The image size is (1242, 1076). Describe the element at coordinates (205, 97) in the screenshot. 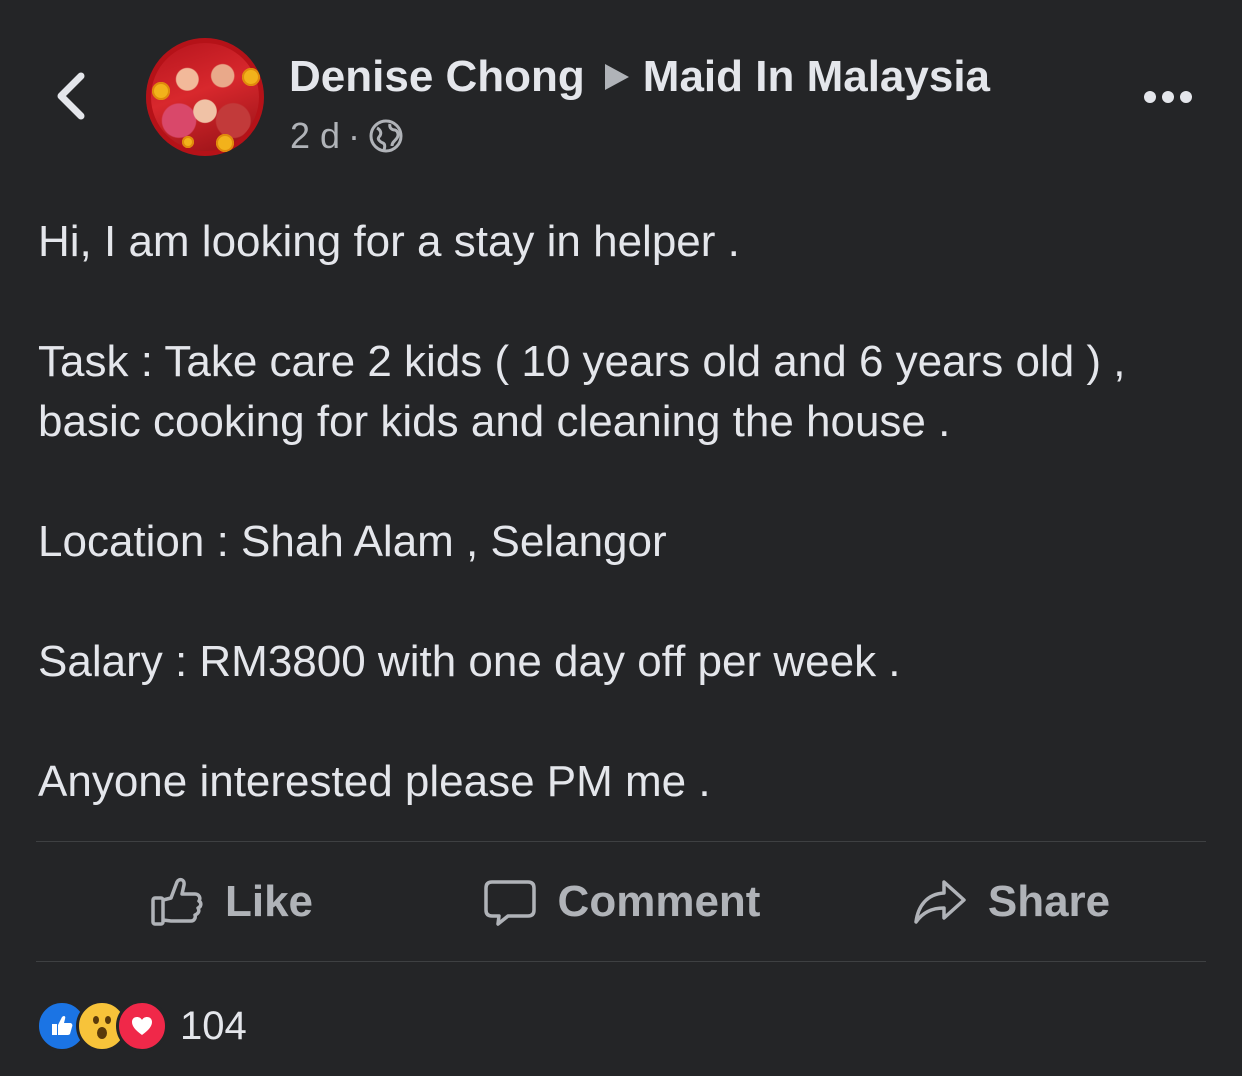

I see `avatar` at that location.